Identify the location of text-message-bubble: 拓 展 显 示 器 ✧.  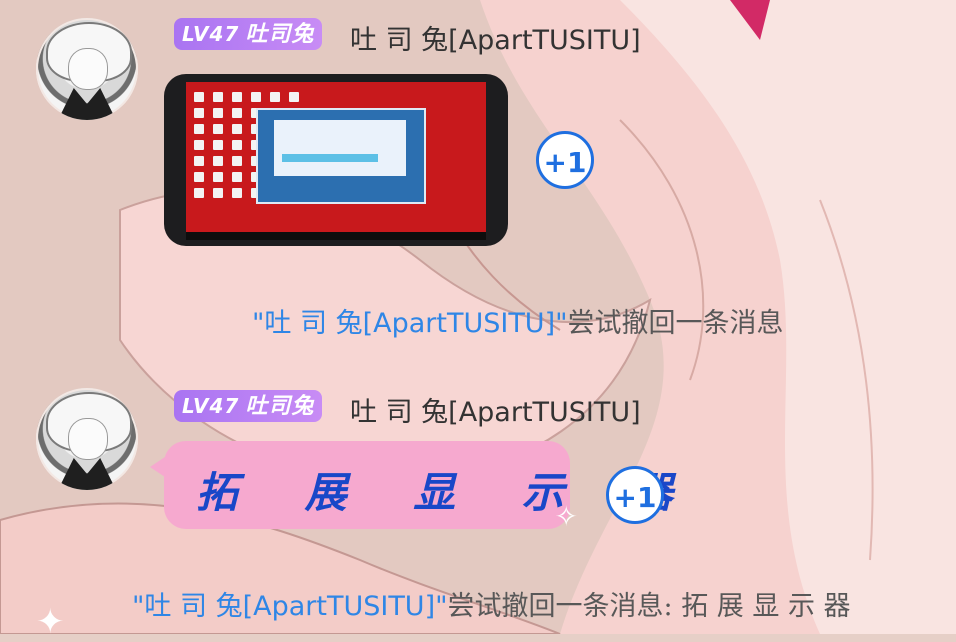
(411, 487).